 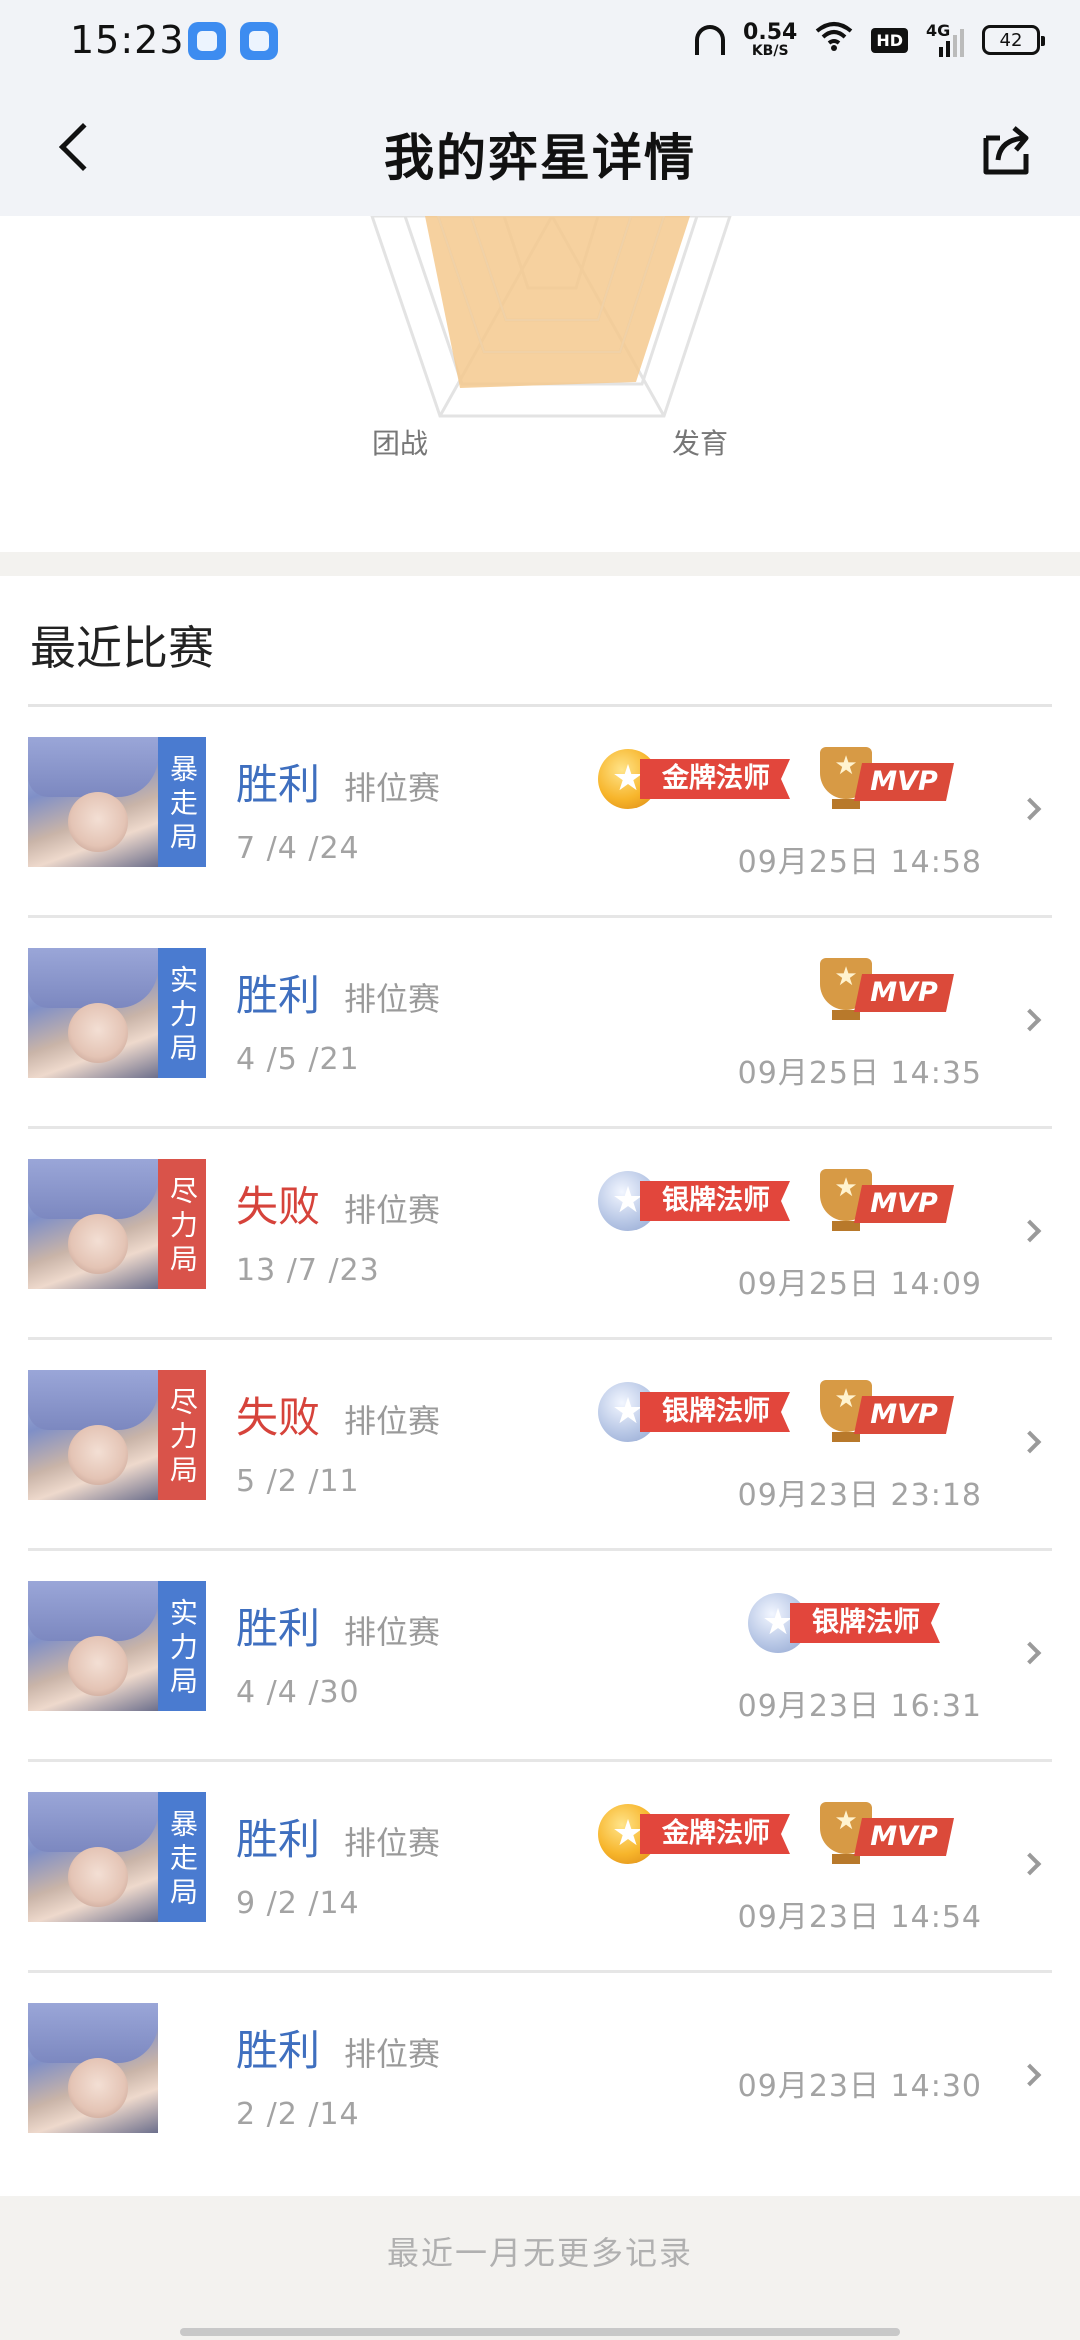 What do you see at coordinates (298, 848) in the screenshot?
I see `match-kda: 7 /4 /24` at bounding box center [298, 848].